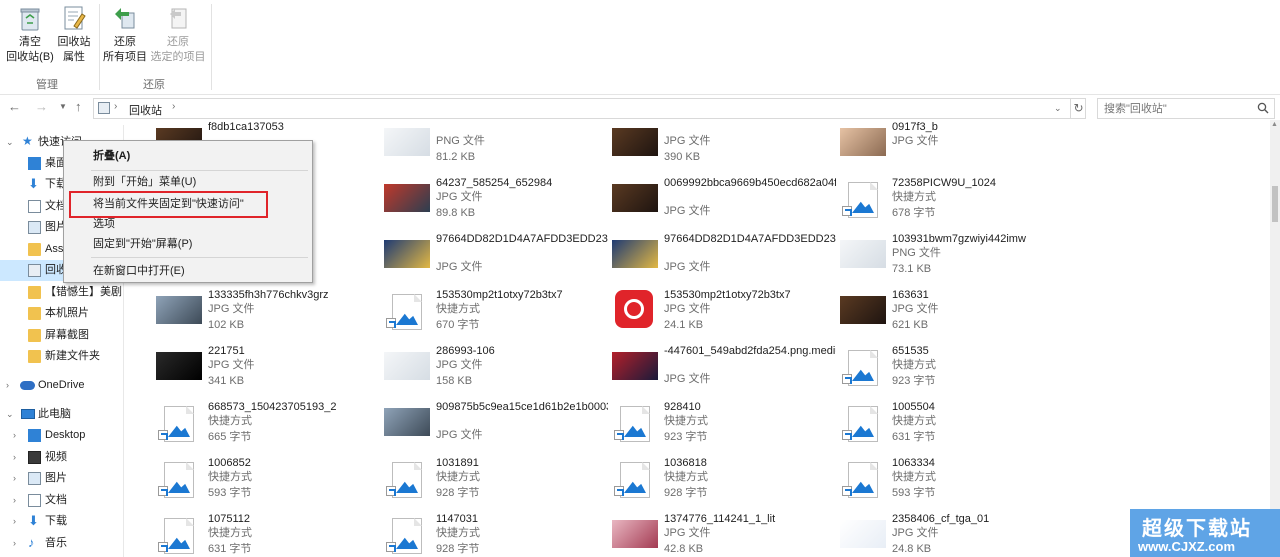 The height and width of the screenshot is (557, 1280). What do you see at coordinates (952, 312) in the screenshot?
I see `file-item: 163631 JPG 文件 621 KB` at bounding box center [952, 312].